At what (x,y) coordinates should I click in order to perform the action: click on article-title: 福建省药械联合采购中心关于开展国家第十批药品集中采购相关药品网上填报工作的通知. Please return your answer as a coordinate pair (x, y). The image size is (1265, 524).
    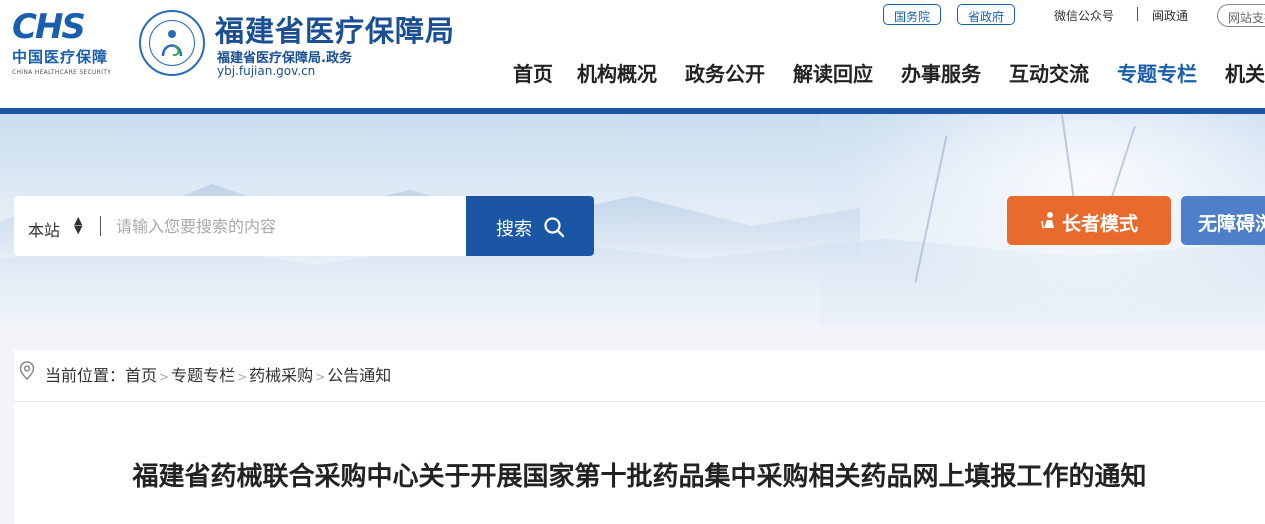
    Looking at the image, I should click on (639, 477).